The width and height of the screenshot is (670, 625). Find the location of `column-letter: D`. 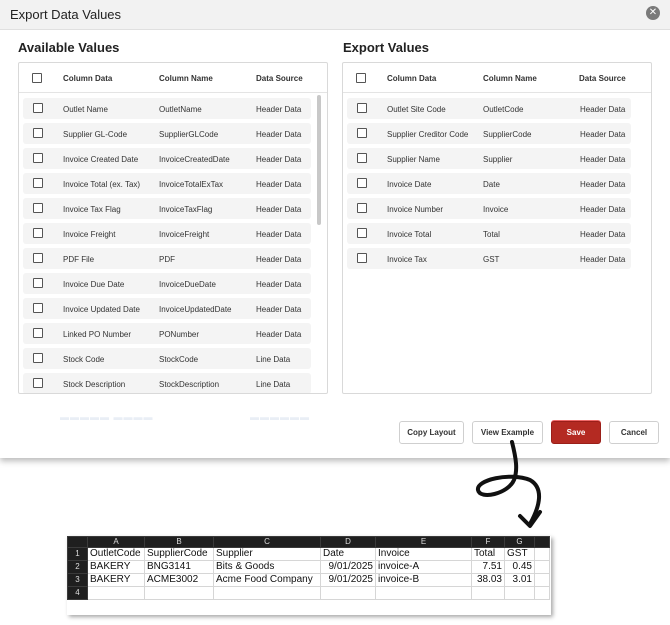

column-letter: D is located at coordinates (348, 542).